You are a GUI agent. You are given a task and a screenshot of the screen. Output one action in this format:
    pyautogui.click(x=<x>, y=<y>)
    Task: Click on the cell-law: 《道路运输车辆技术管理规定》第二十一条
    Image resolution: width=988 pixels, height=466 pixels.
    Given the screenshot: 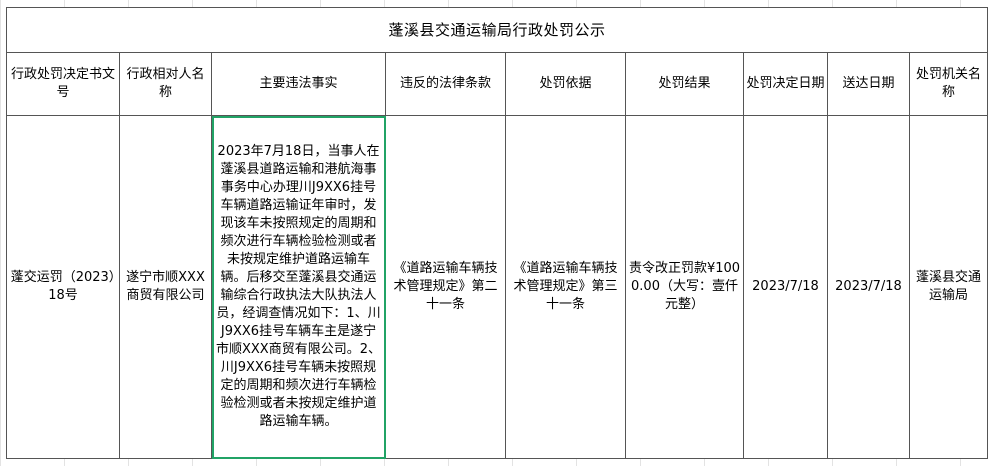 What is the action you would take?
    pyautogui.click(x=445, y=287)
    